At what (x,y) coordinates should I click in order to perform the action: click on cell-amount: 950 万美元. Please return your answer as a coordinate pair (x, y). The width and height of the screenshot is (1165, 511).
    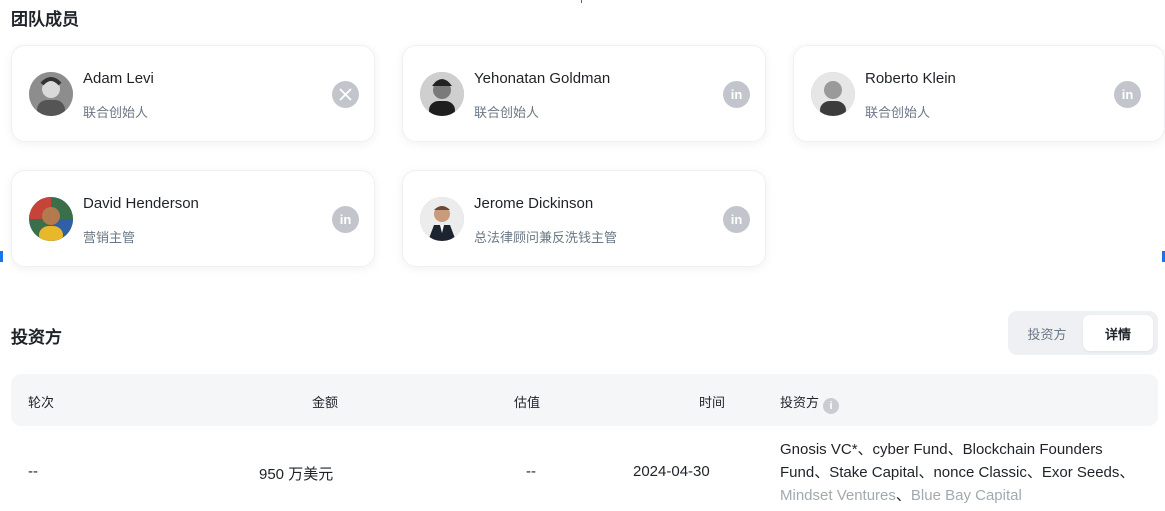
    Looking at the image, I should click on (296, 474).